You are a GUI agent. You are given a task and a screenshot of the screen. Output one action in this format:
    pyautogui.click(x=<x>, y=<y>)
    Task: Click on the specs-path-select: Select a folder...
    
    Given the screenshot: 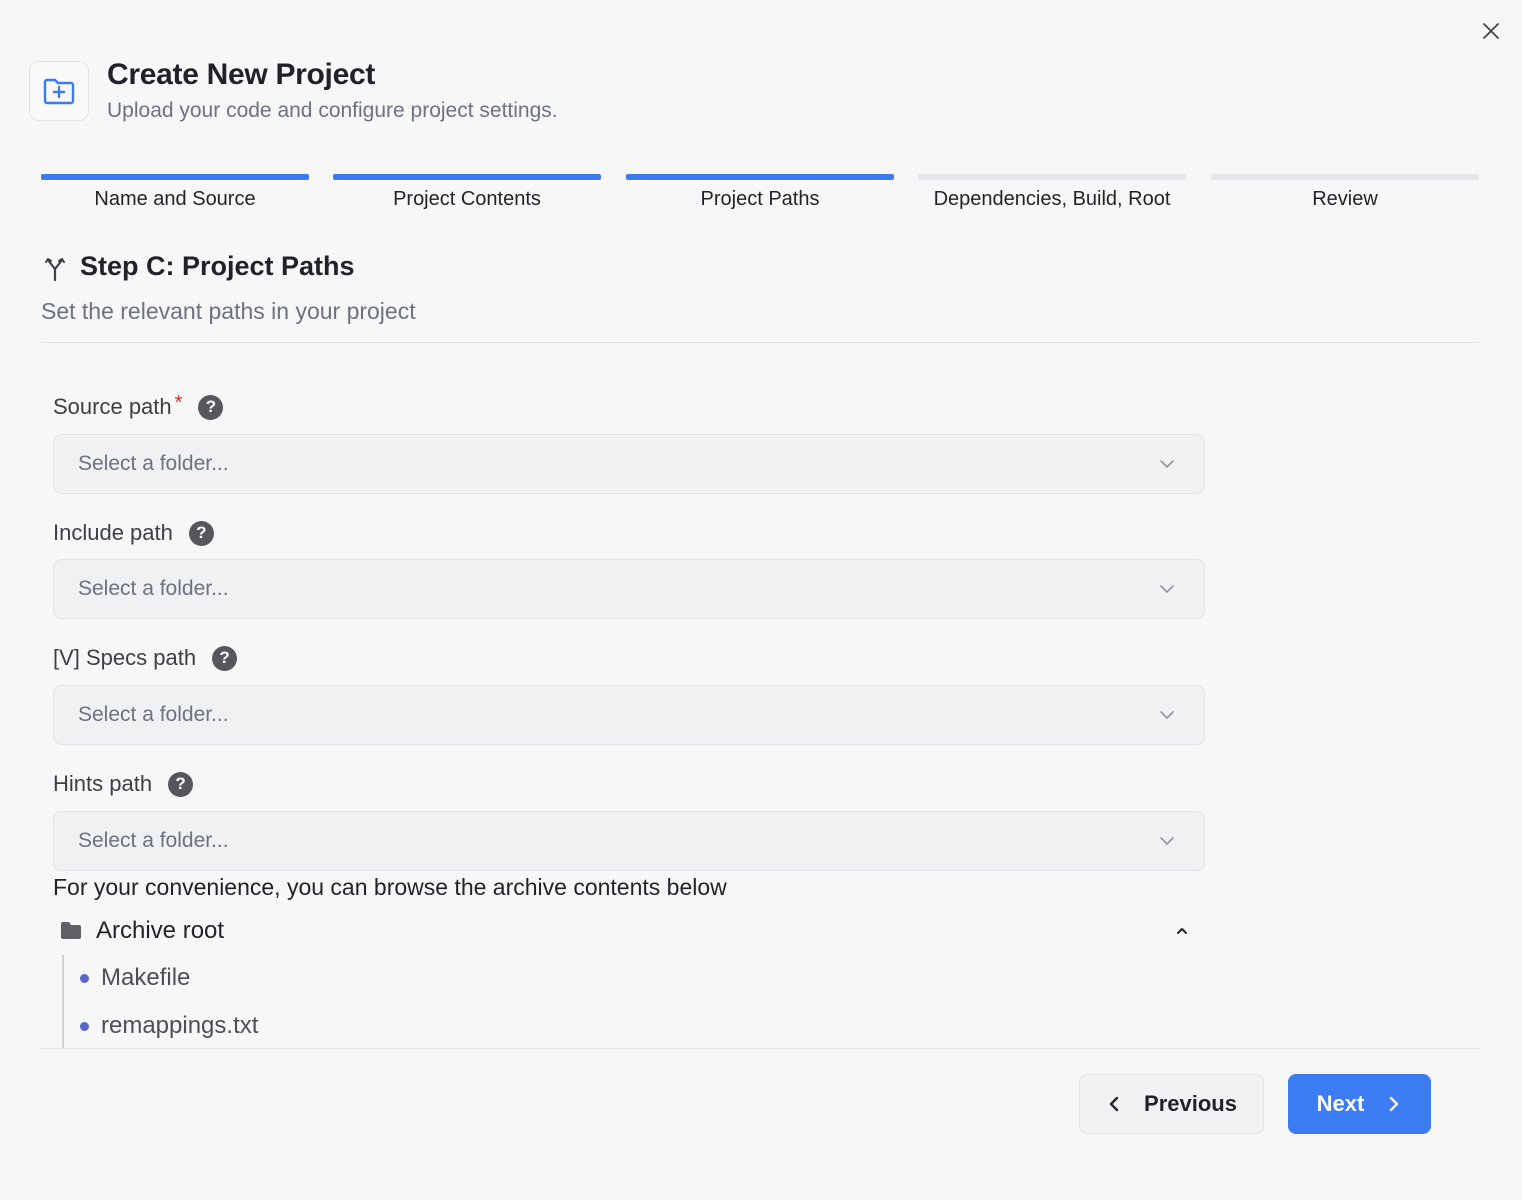 What is the action you would take?
    pyautogui.click(x=629, y=715)
    